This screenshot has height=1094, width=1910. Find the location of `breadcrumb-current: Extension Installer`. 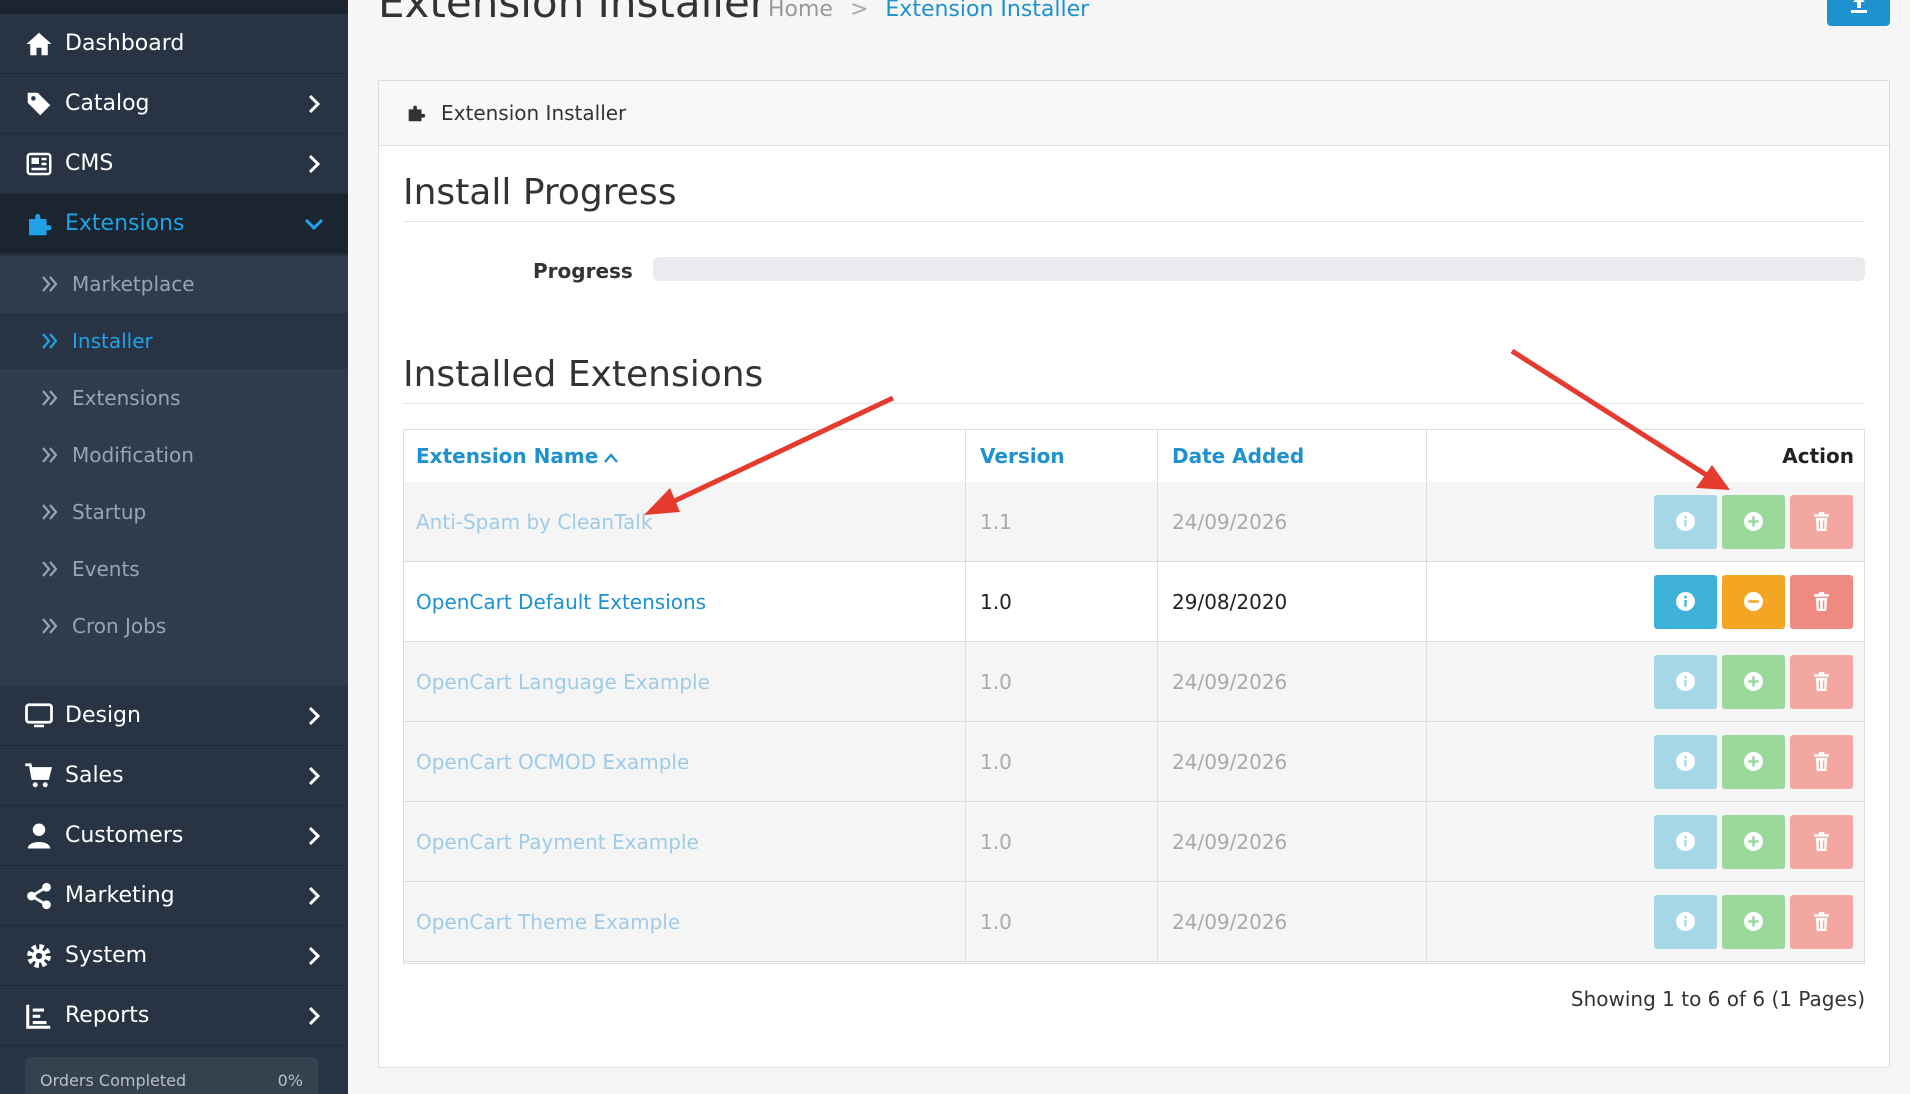

breadcrumb-current: Extension Installer is located at coordinates (987, 11).